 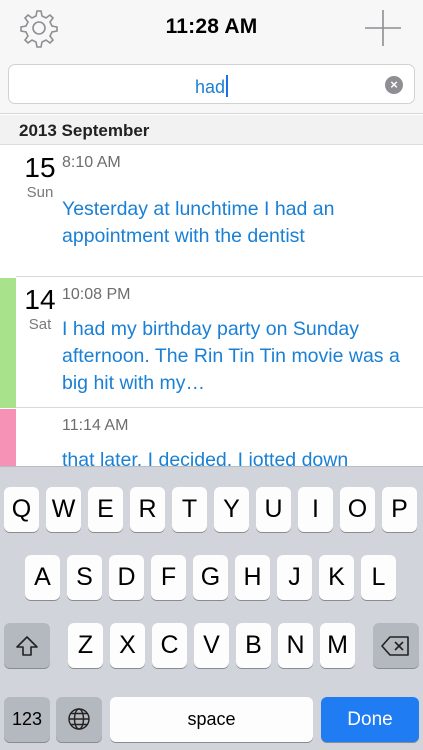 I want to click on key-c: C, so click(x=169, y=645).